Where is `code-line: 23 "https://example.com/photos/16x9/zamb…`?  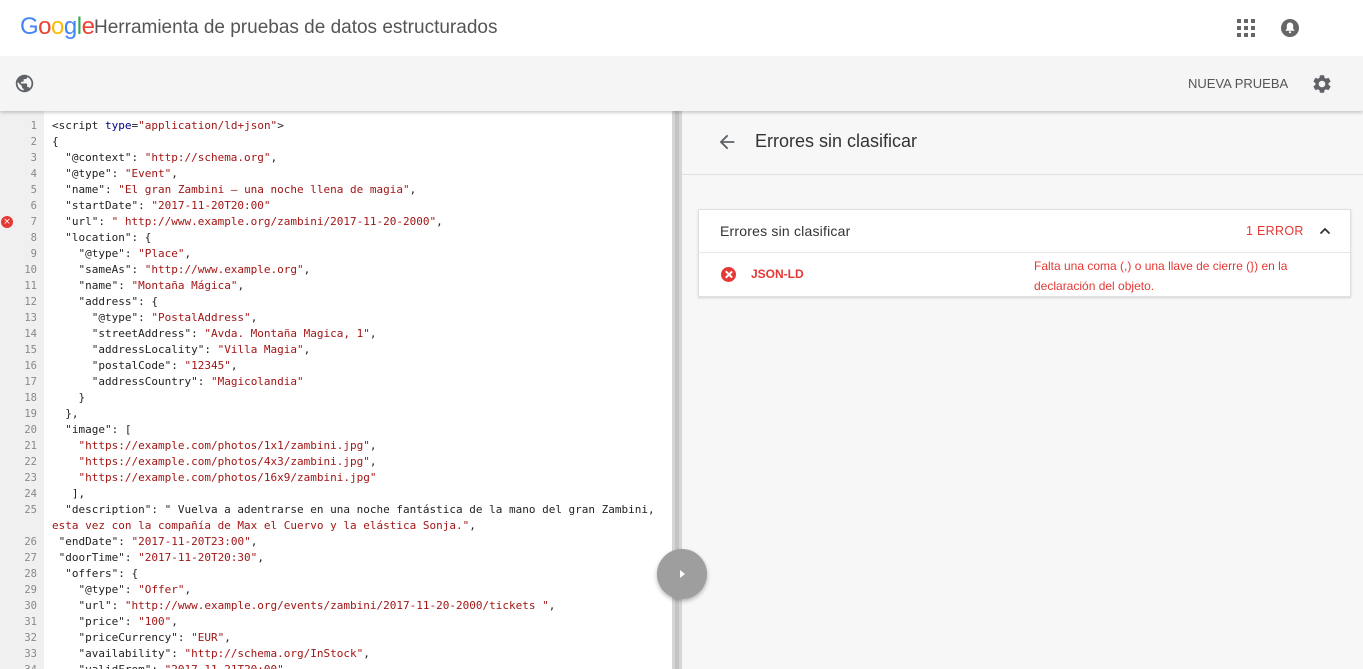 code-line: 23 "https://example.com/photos/16x9/zamb… is located at coordinates (336, 478).